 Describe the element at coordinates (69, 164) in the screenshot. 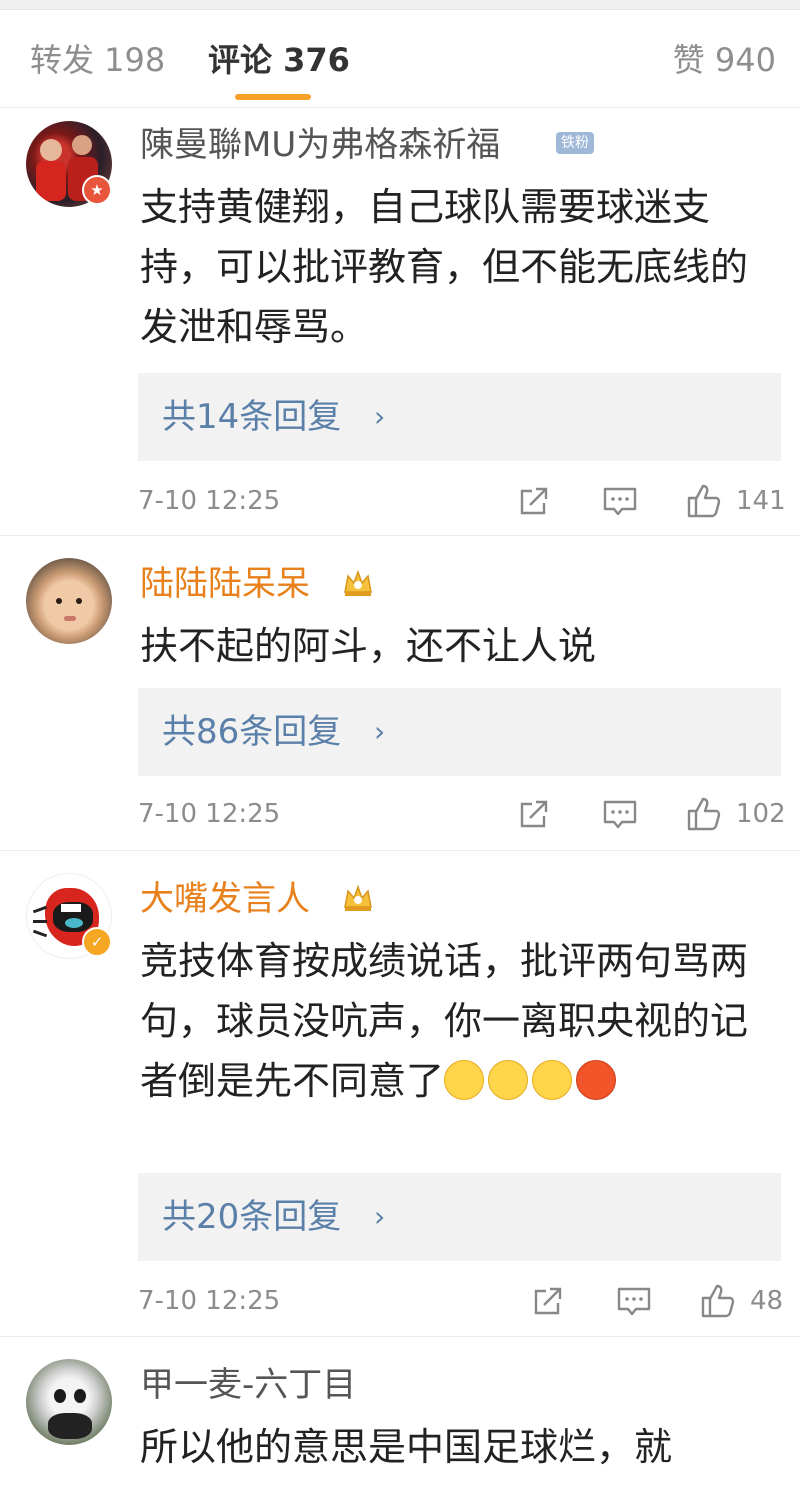

I see `avatar: ★` at that location.